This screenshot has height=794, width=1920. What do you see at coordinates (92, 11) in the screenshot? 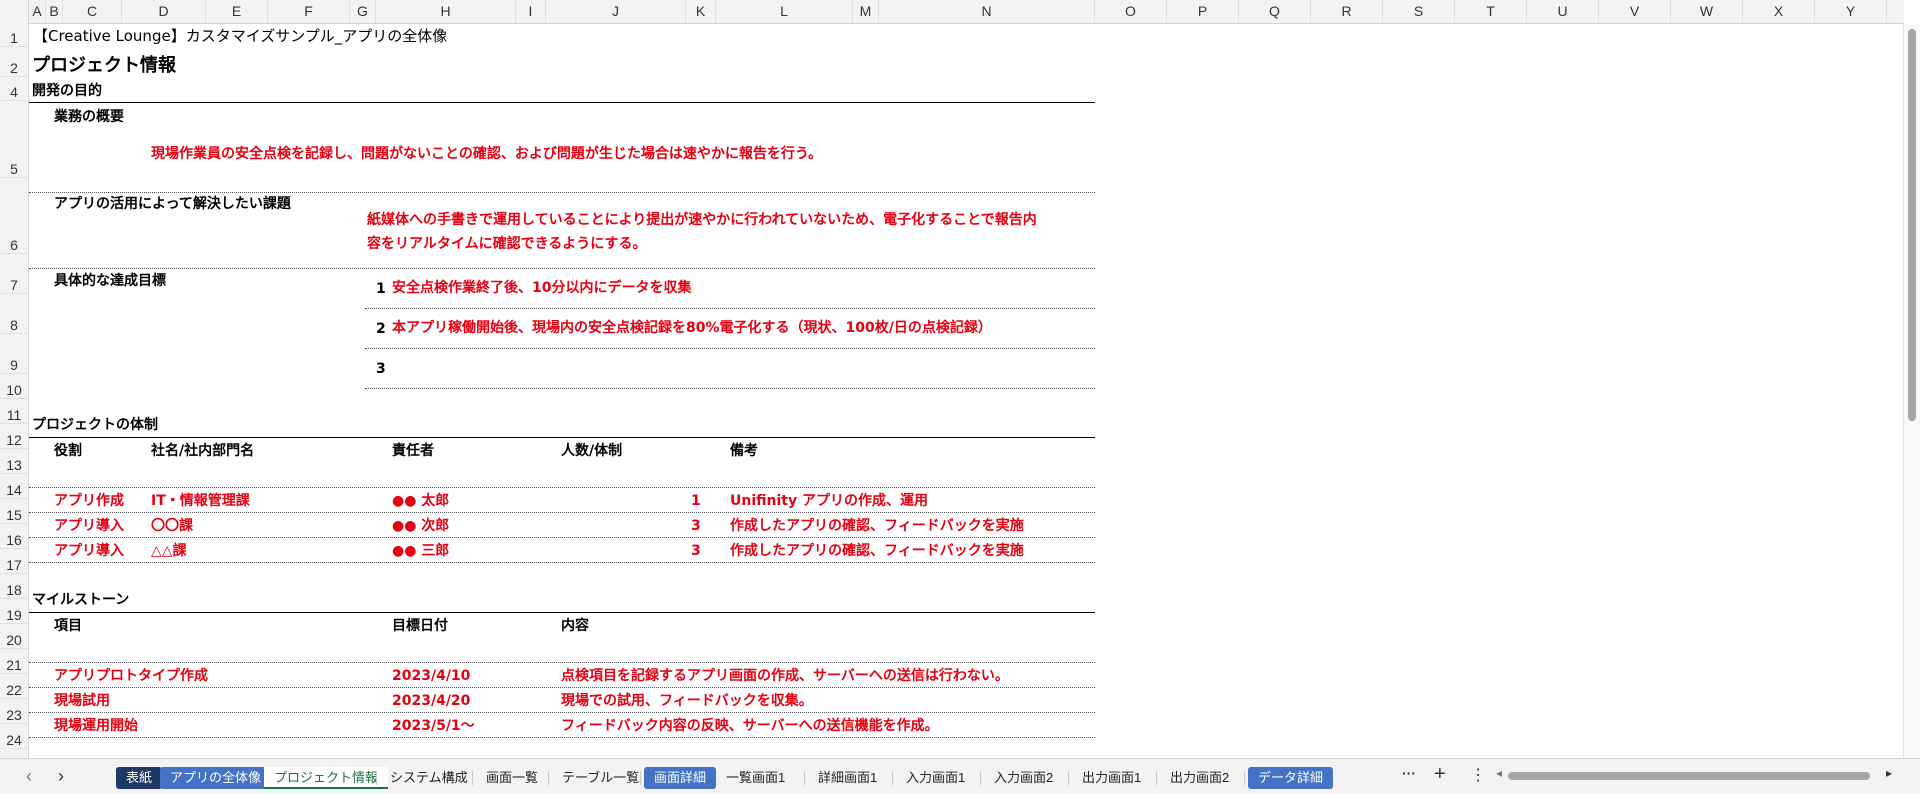
I see `column-header-c: C` at bounding box center [92, 11].